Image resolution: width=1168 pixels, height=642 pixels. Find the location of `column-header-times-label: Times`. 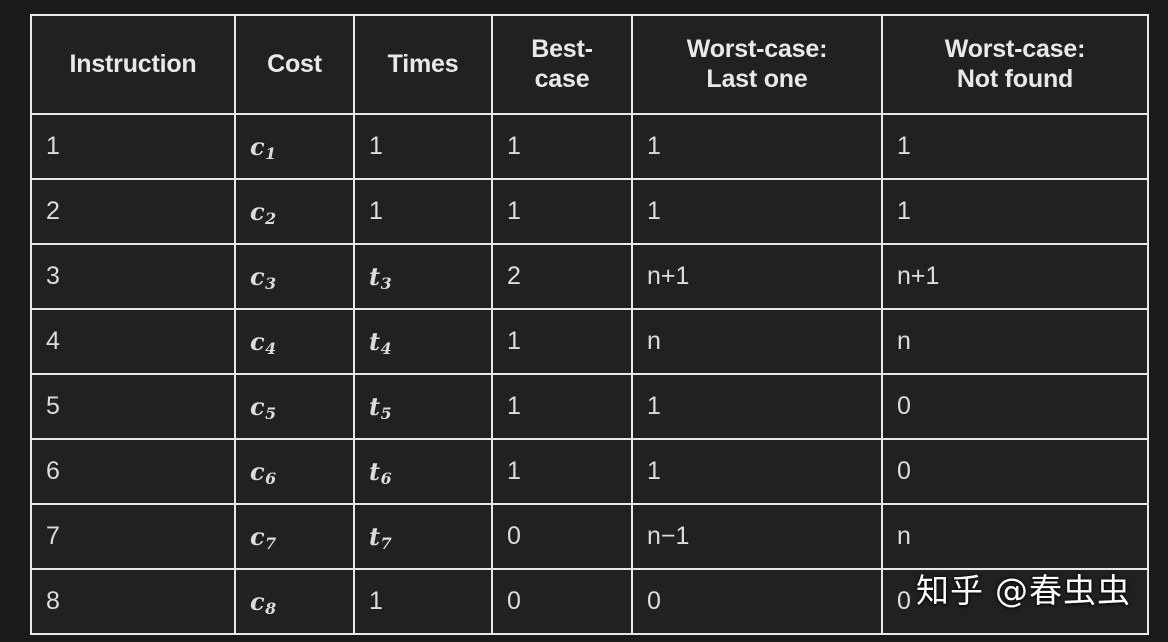

column-header-times-label: Times is located at coordinates (423, 63).